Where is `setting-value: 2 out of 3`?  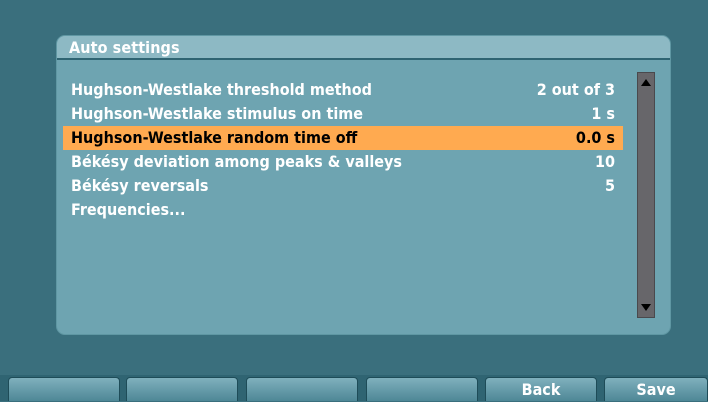
setting-value: 2 out of 3 is located at coordinates (575, 89).